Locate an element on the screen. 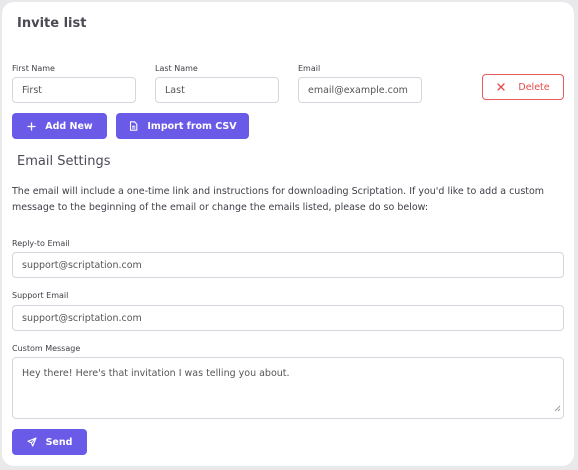  email-label: Email is located at coordinates (309, 68).